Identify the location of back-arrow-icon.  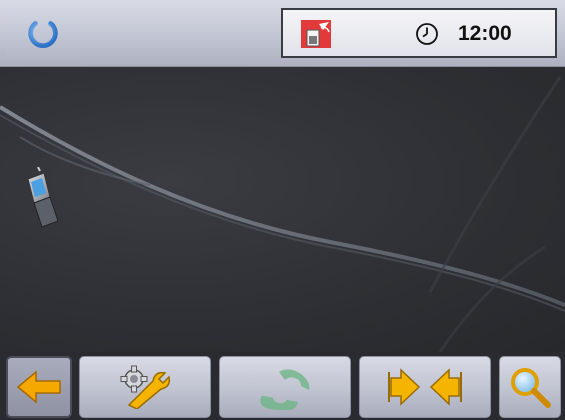
(38, 387).